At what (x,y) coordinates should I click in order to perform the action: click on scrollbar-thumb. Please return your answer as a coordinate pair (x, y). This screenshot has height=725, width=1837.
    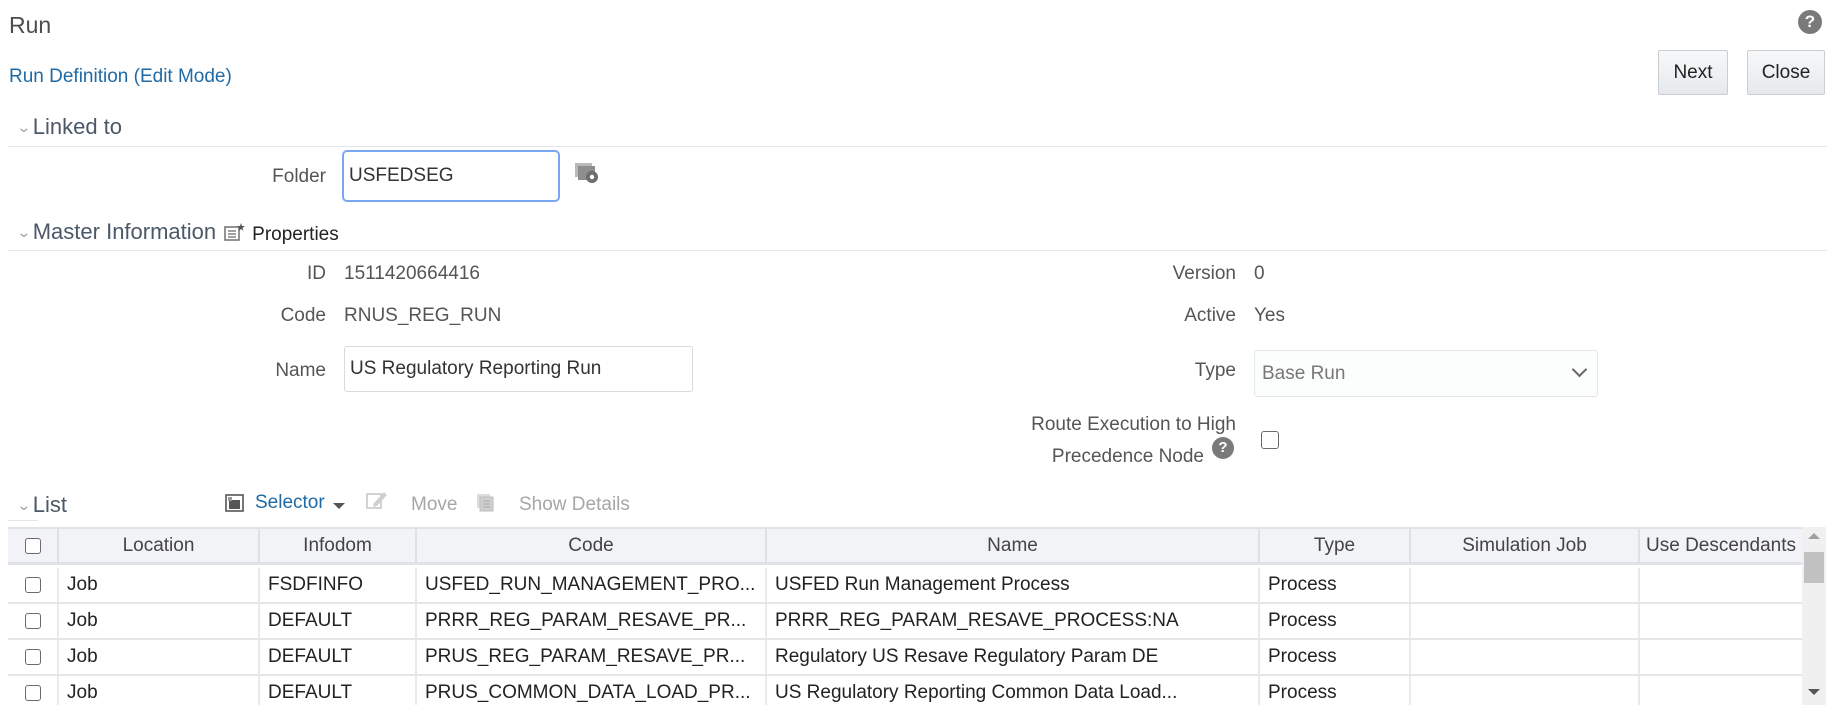
    Looking at the image, I should click on (1814, 567).